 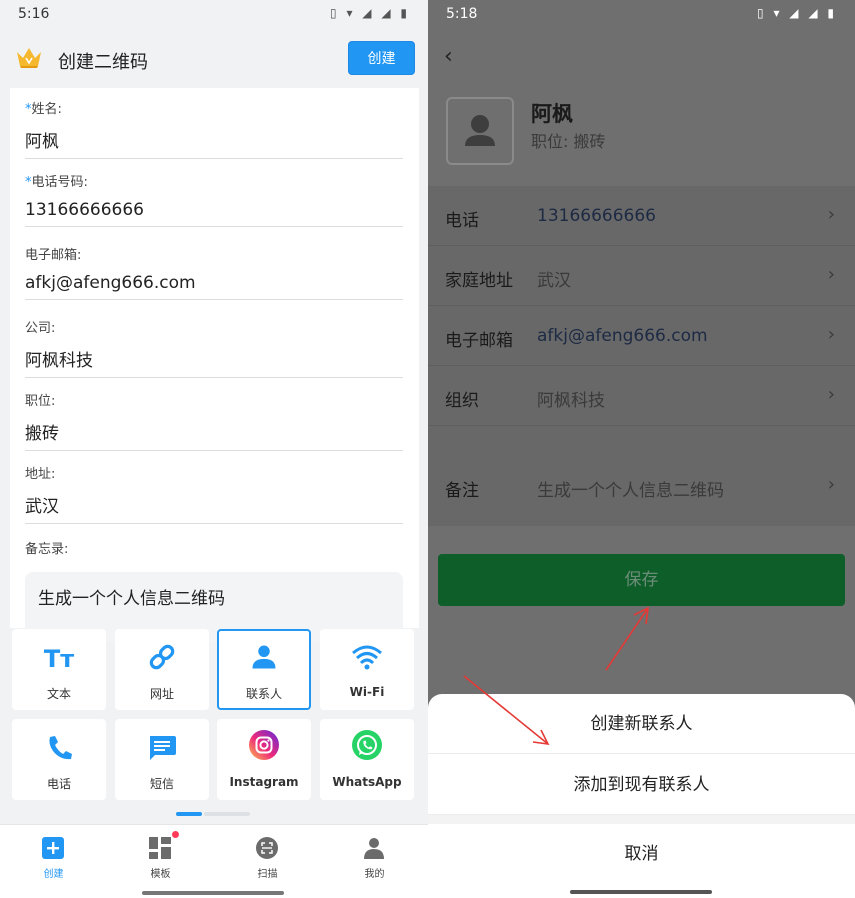 I want to click on nav-label: 扫描, so click(x=267, y=874).